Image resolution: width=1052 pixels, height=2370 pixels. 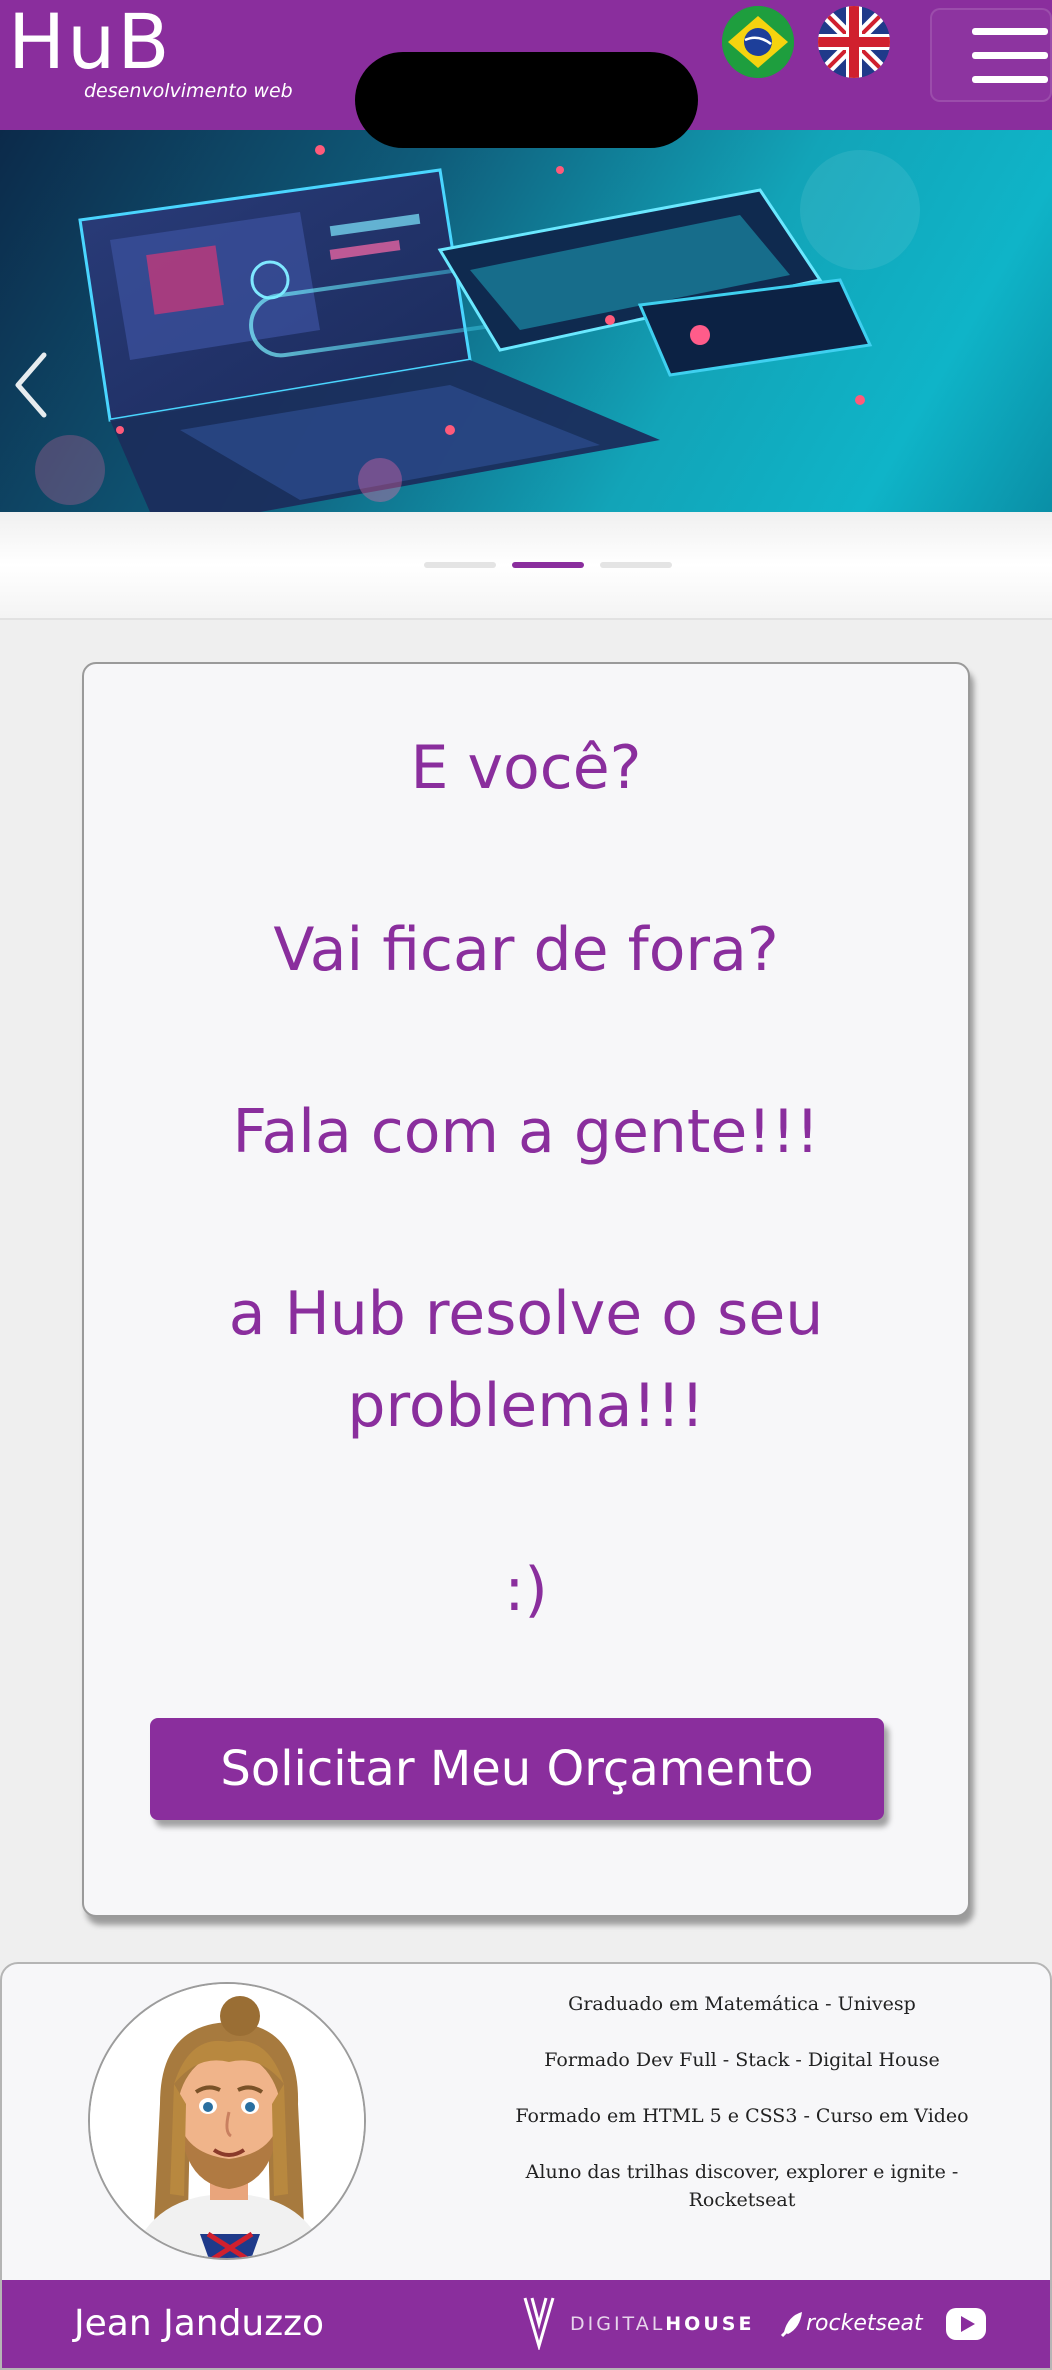 I want to click on camera-notch, so click(x=526, y=100).